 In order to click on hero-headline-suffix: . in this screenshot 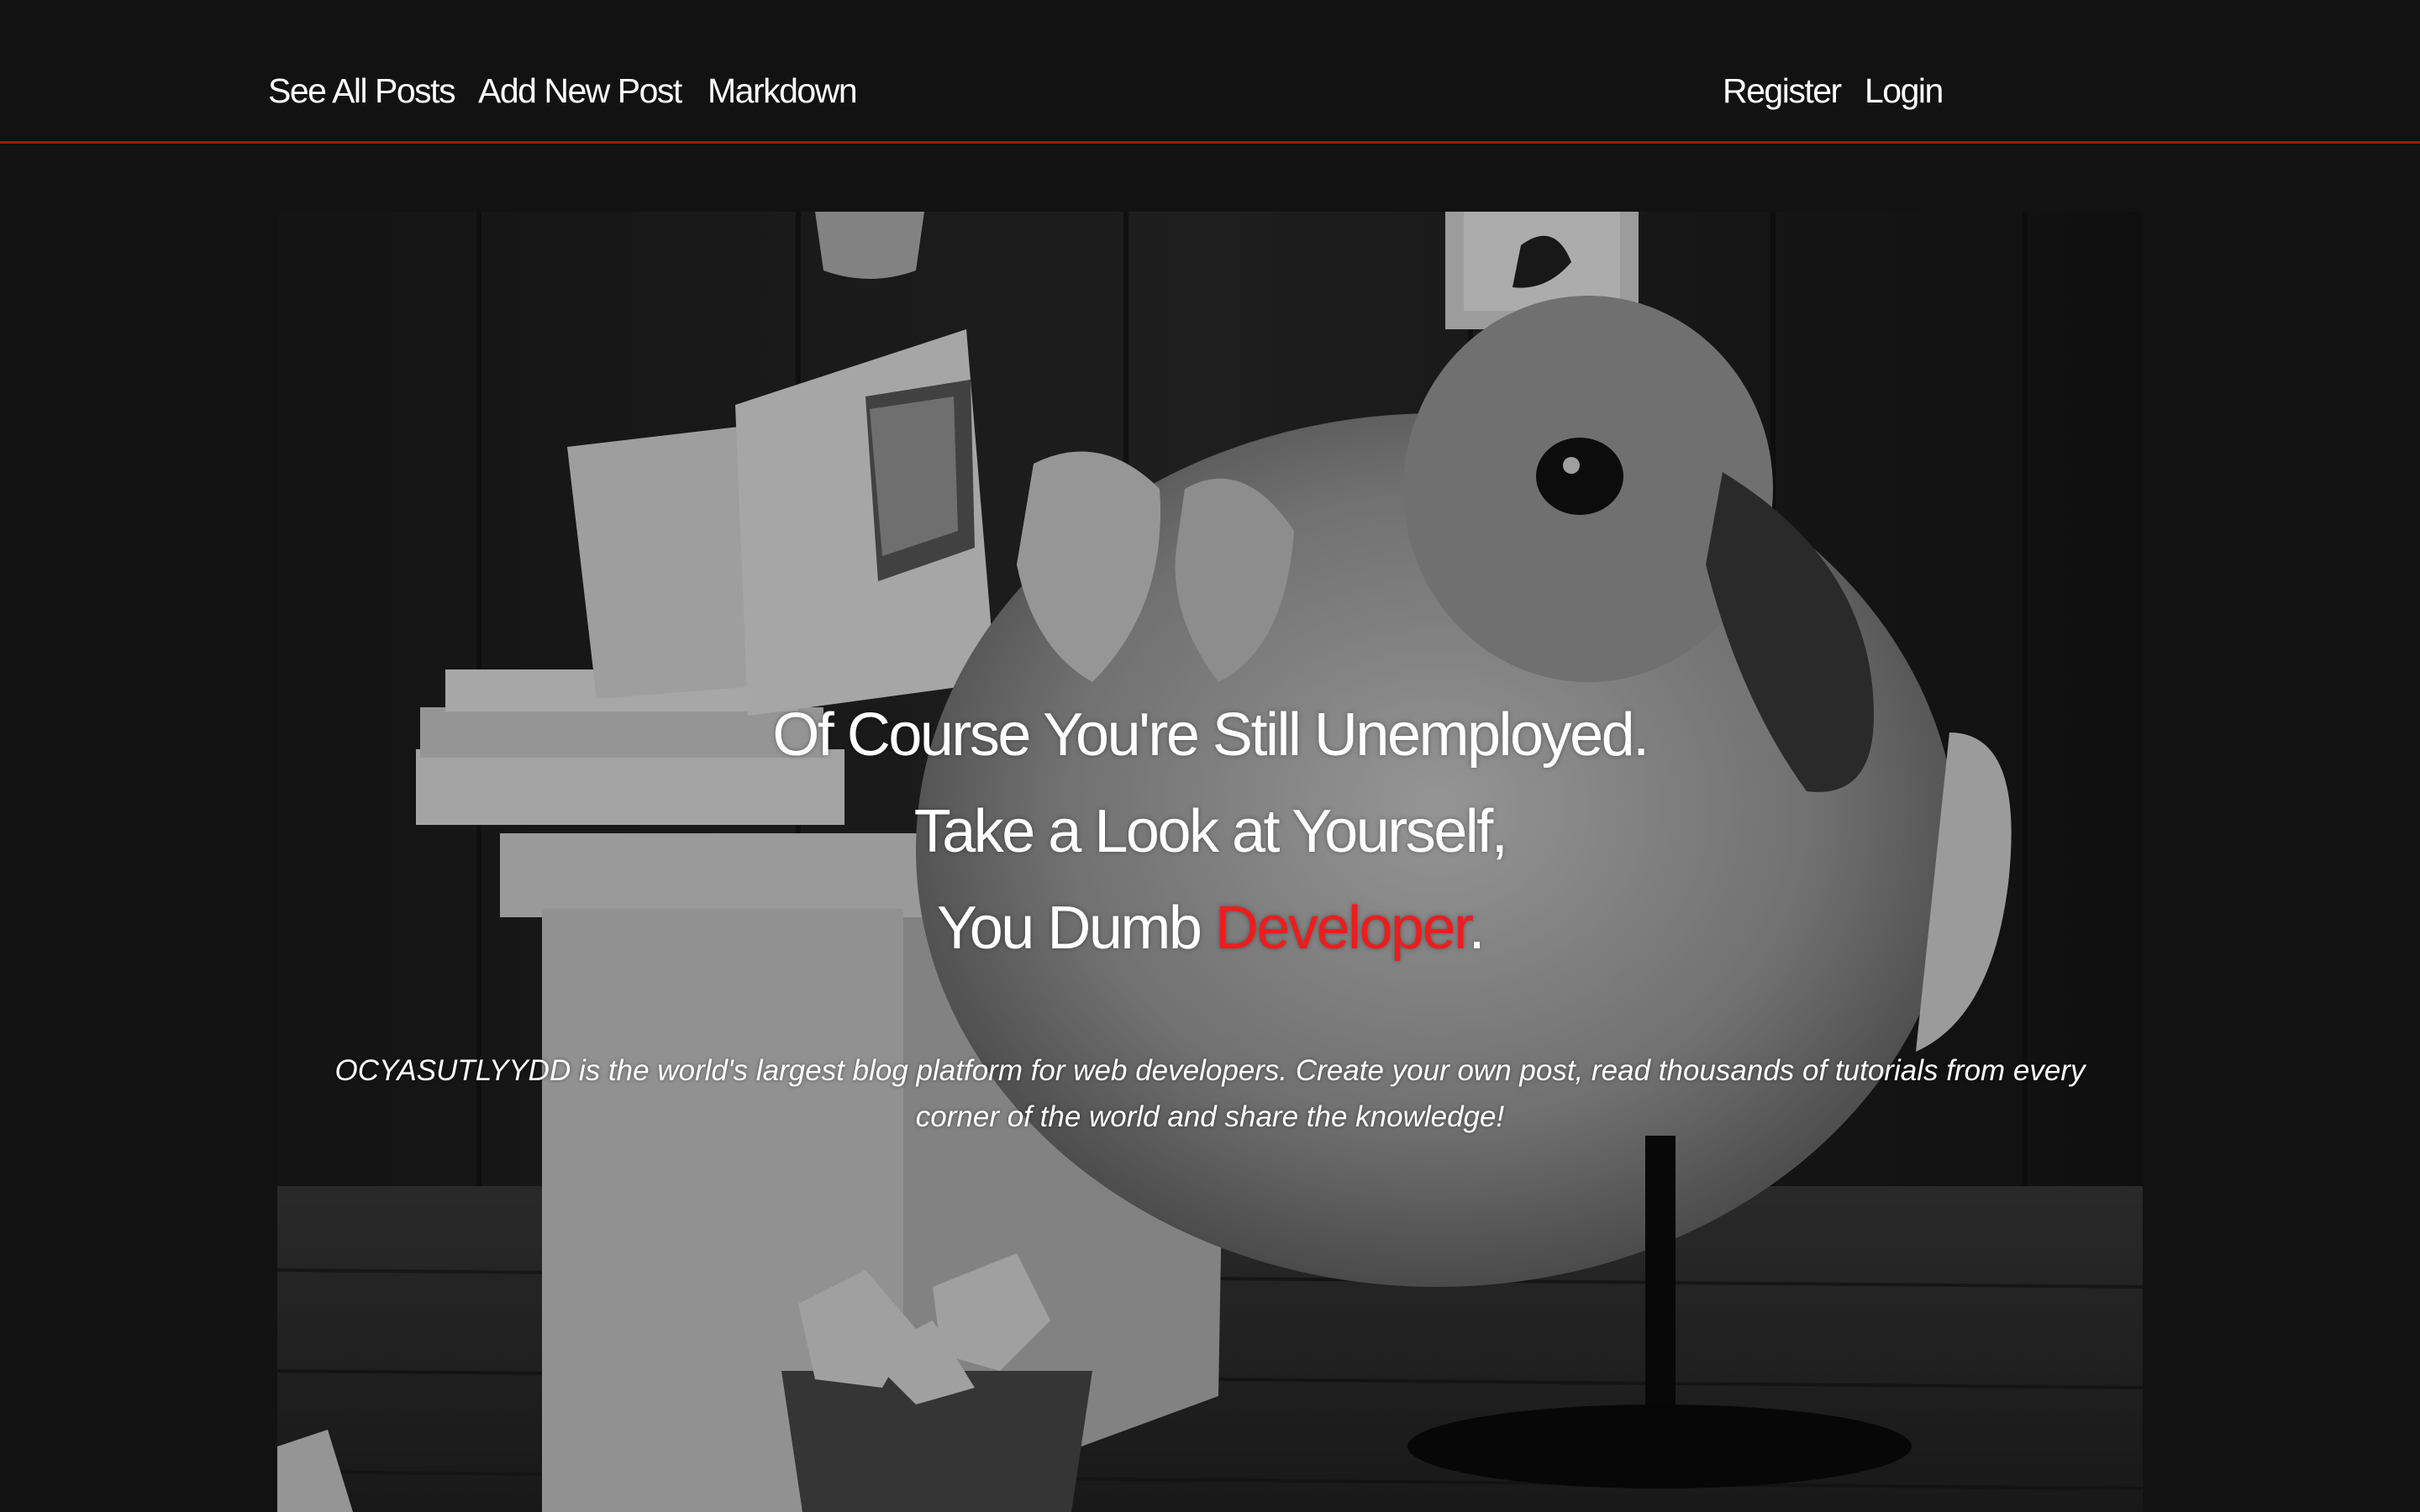, I will do `click(1477, 928)`.